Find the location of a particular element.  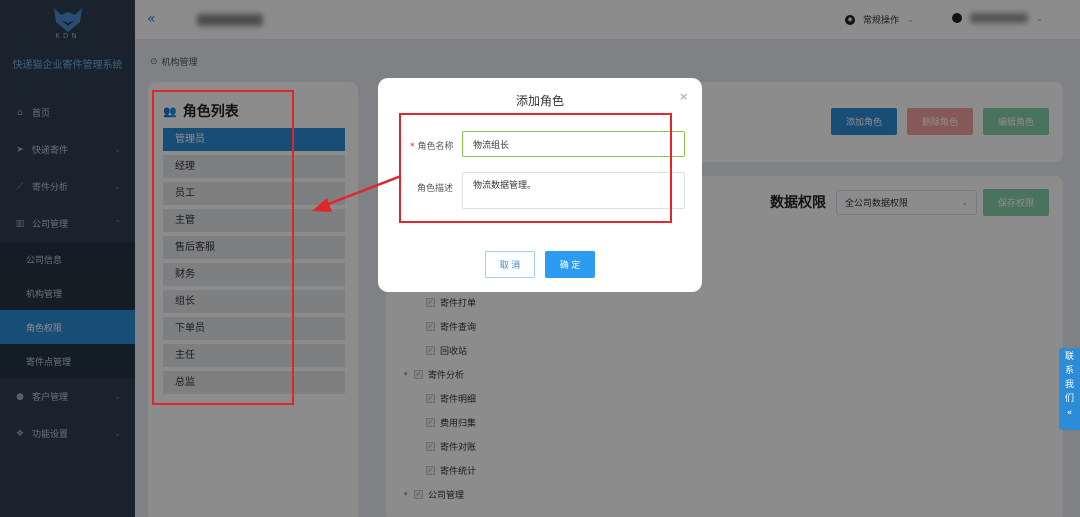

contact-us-tab: 联 系 我 们 « is located at coordinates (1069, 389).